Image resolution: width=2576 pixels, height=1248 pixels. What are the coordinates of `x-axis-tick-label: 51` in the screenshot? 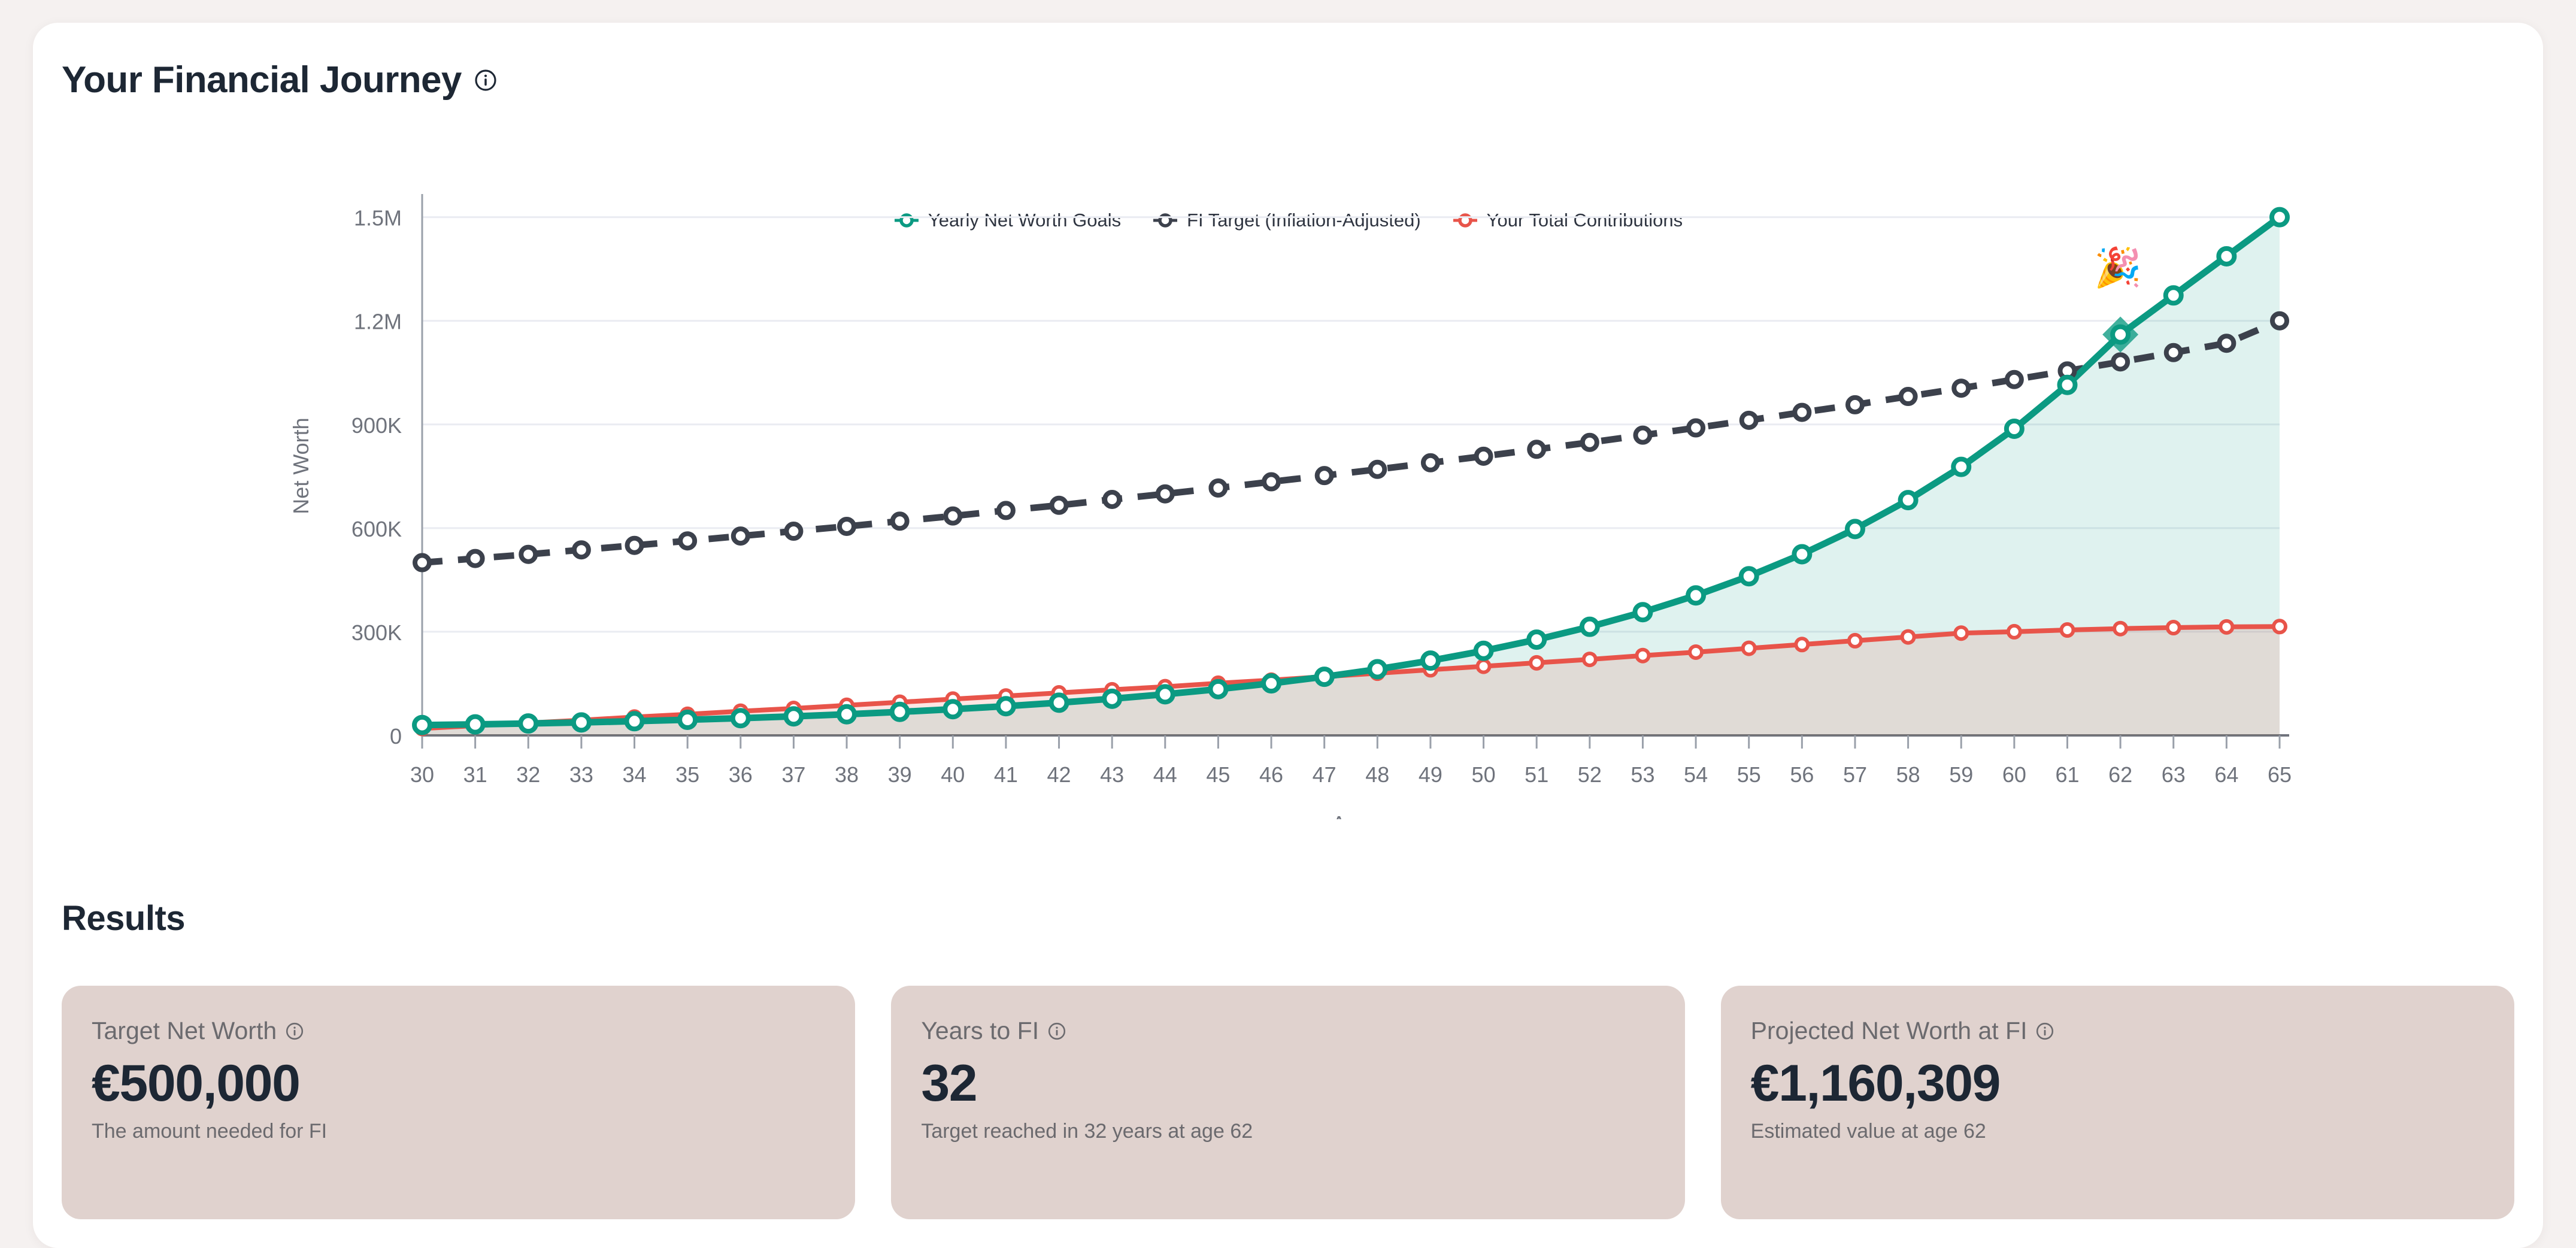 It's located at (1536, 774).